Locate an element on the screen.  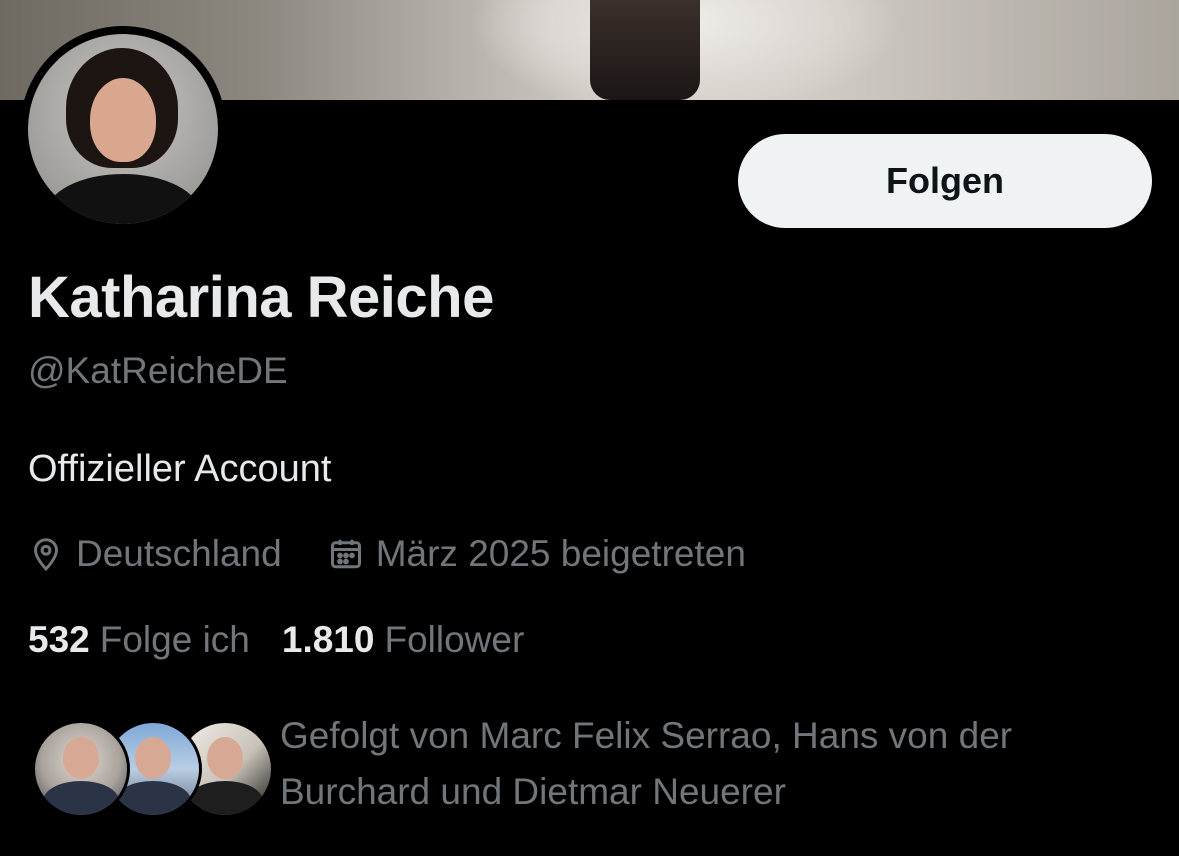
following-count: 532 is located at coordinates (59, 639).